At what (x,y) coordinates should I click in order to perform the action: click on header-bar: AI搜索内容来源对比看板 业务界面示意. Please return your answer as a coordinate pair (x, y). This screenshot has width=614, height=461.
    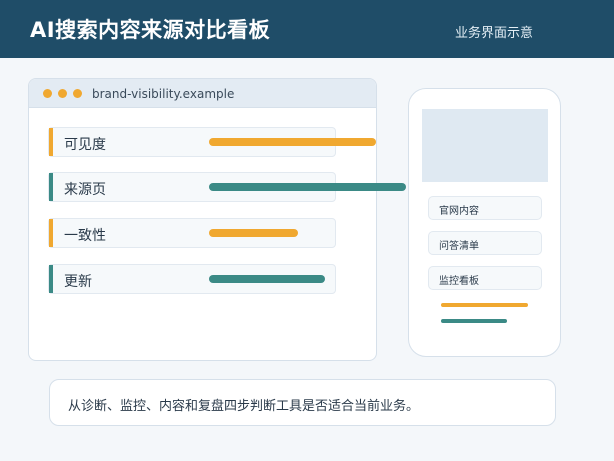
    Looking at the image, I should click on (307, 29).